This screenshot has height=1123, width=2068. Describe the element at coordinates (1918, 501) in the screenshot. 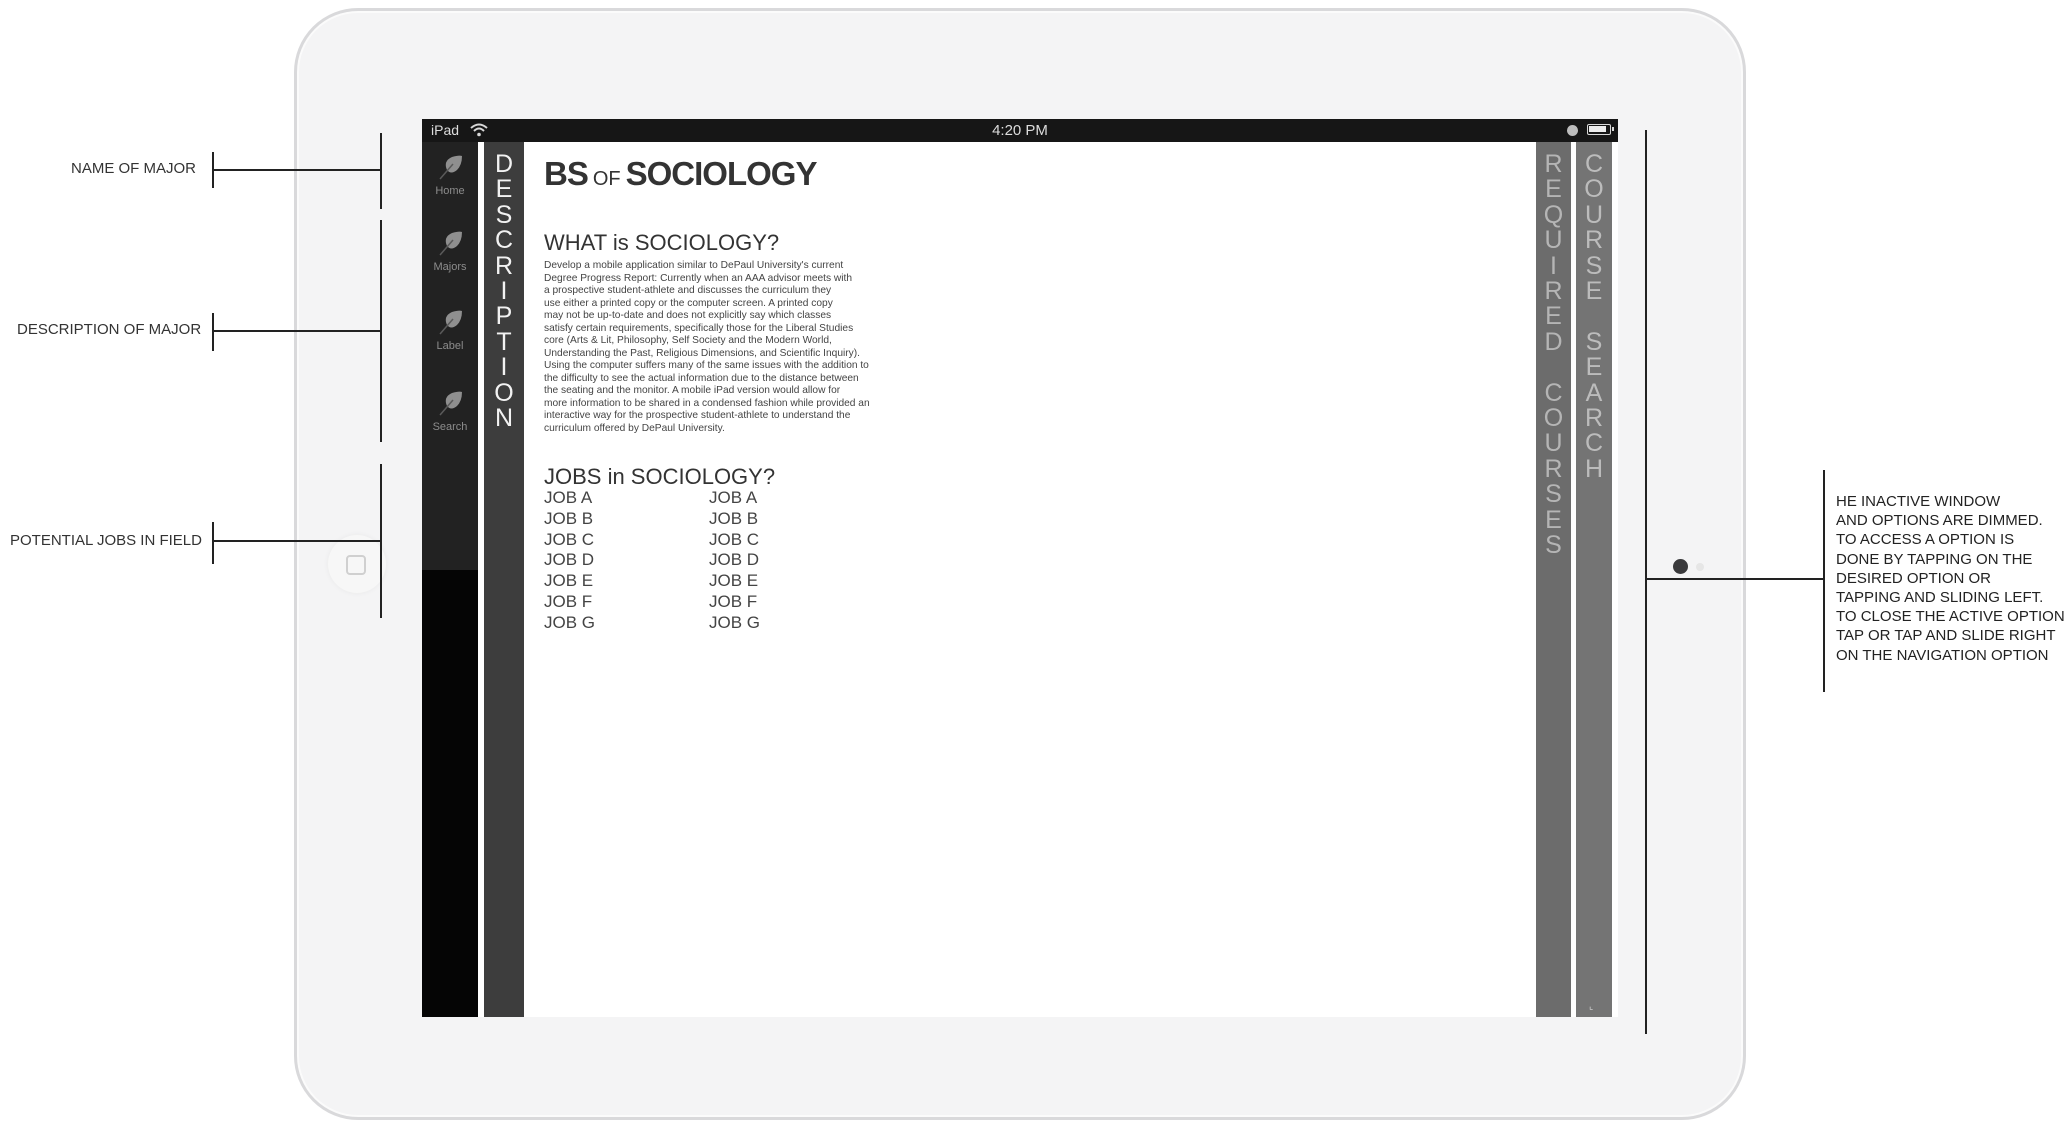

I see `annotation-note-line: HE INACTIVE WINDOW` at that location.